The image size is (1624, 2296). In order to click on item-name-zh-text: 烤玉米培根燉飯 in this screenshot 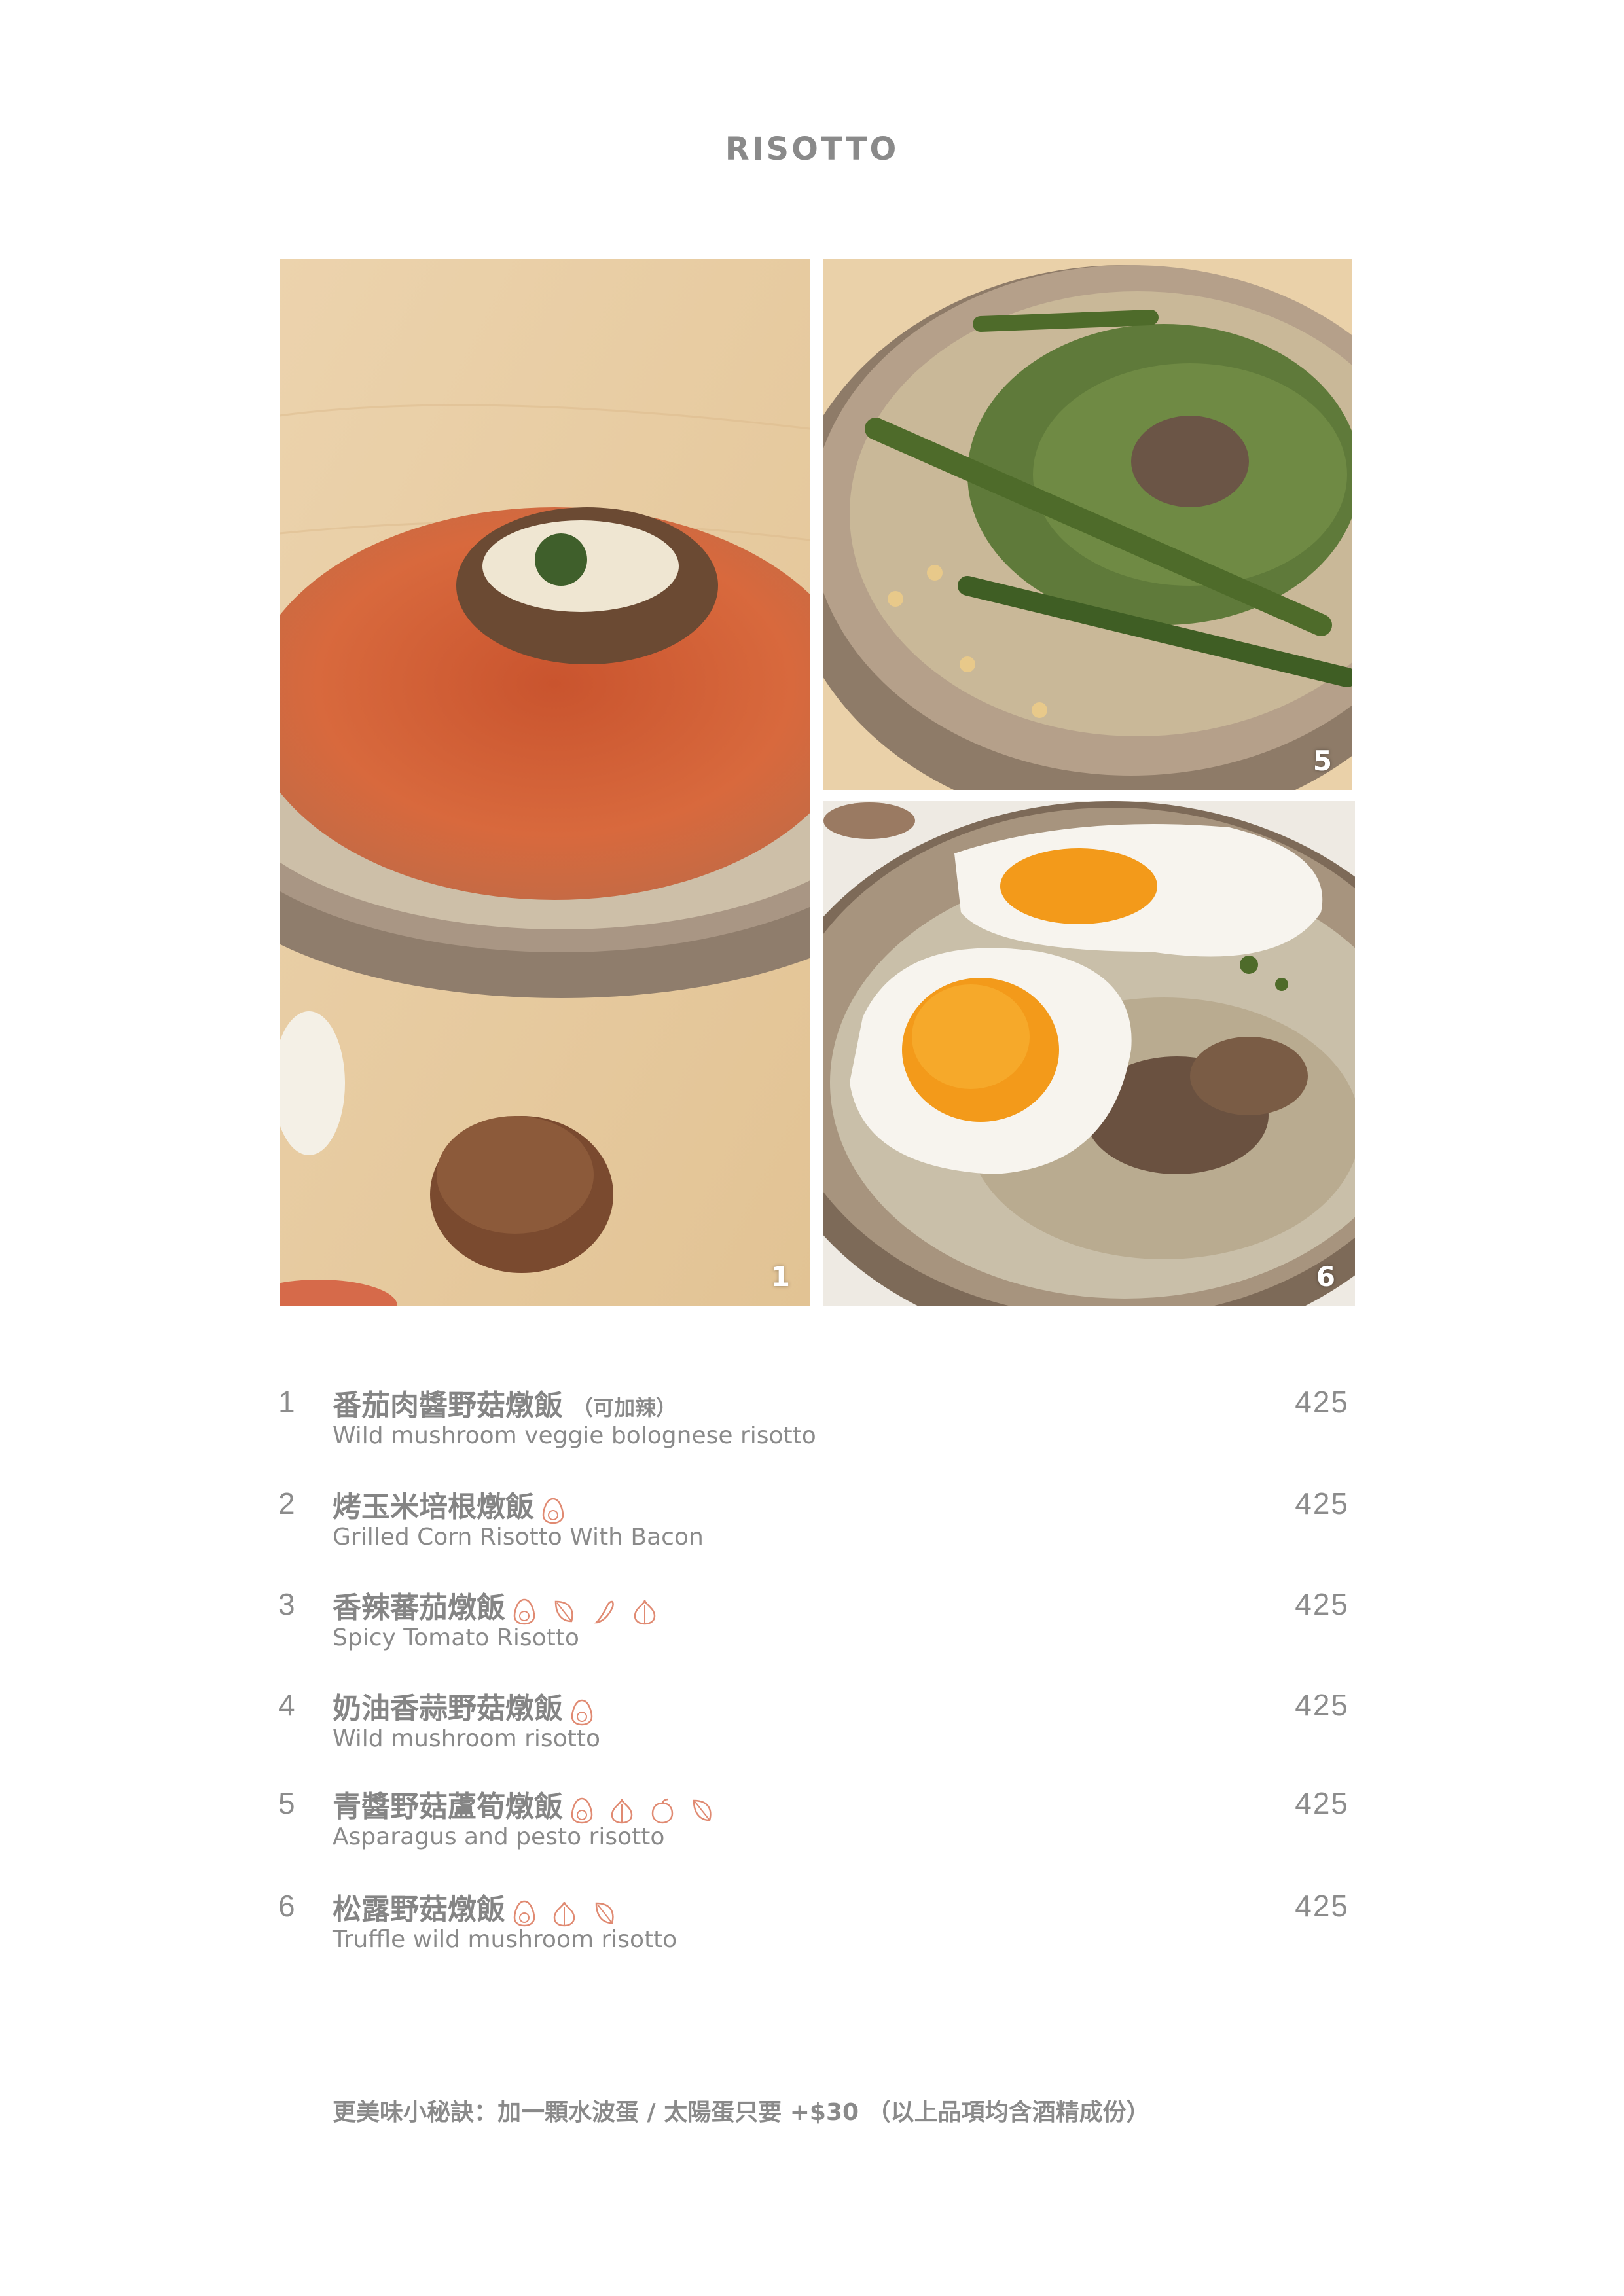, I will do `click(433, 1507)`.